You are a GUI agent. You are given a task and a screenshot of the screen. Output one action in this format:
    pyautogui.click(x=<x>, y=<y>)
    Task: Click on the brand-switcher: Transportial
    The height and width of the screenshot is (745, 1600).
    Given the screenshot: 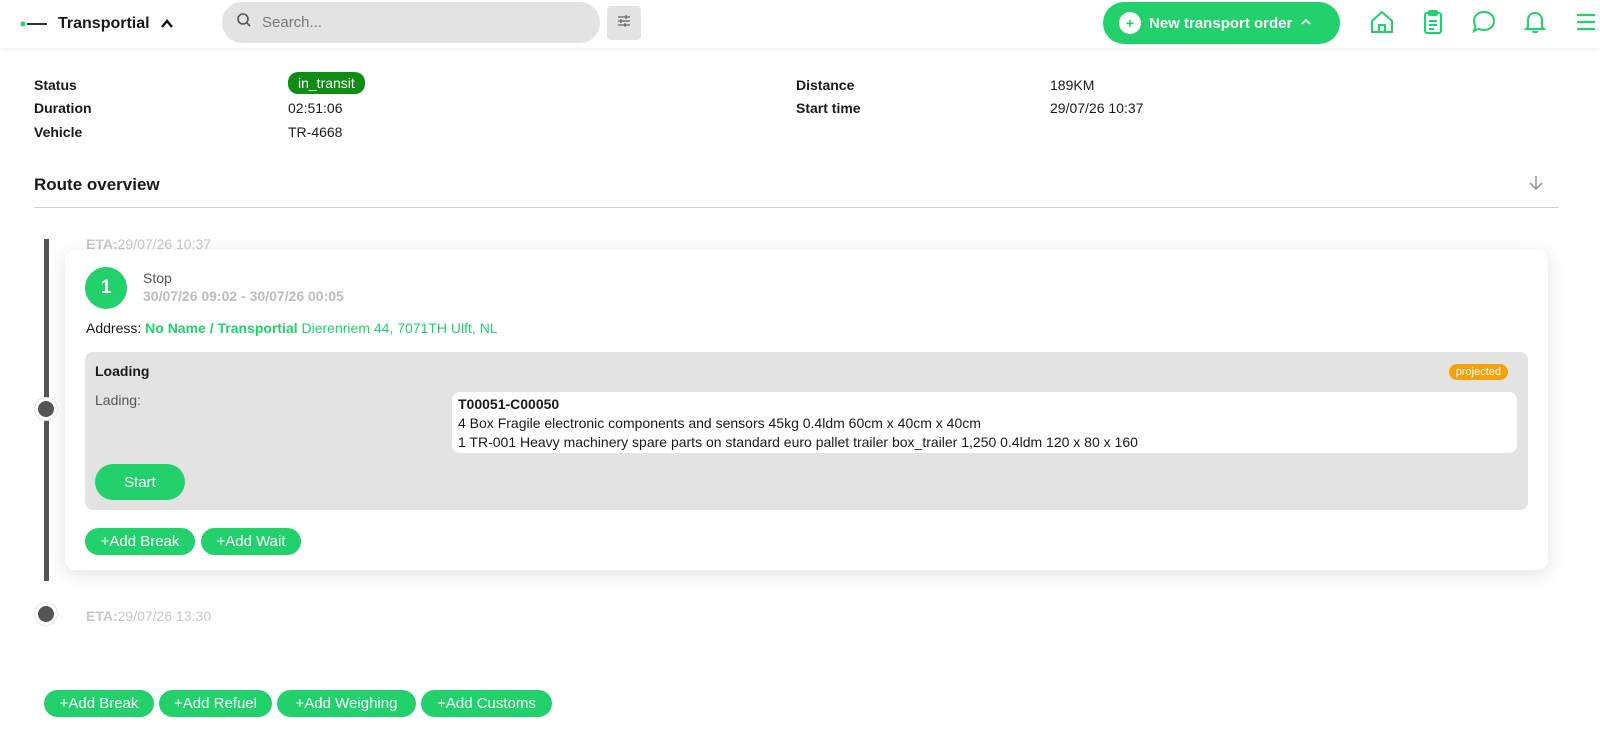 What is the action you would take?
    pyautogui.click(x=97, y=24)
    